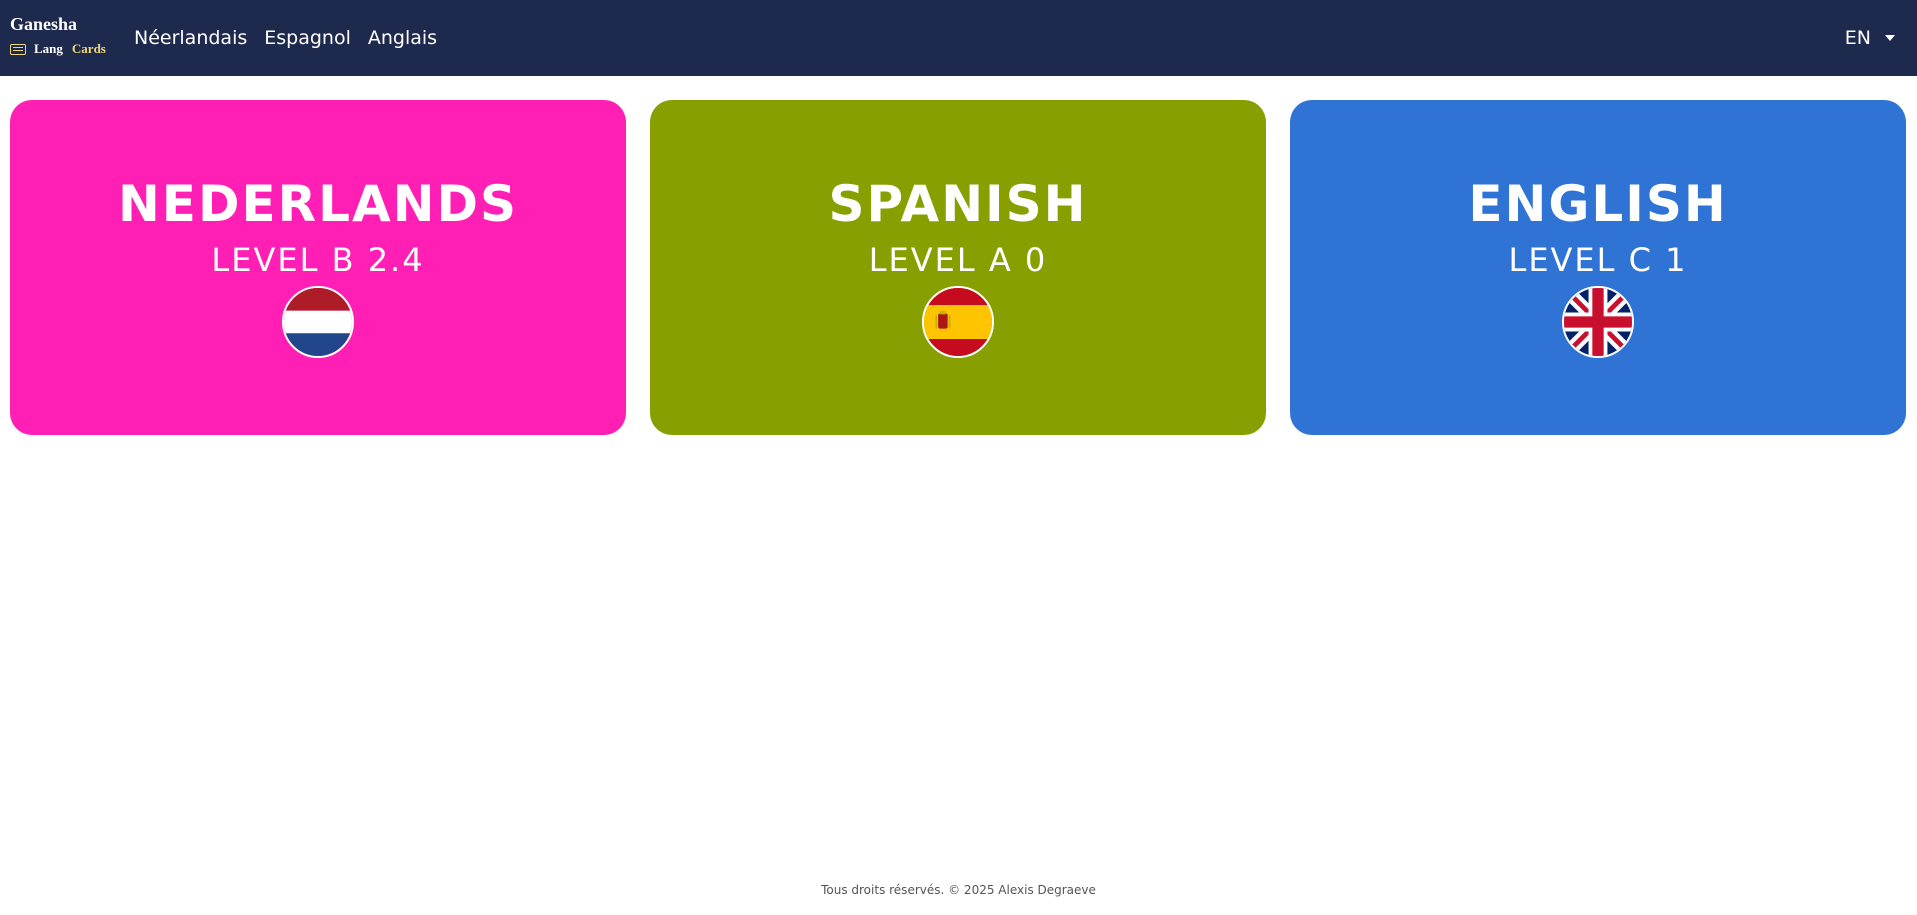 This screenshot has height=915, width=1917. Describe the element at coordinates (48, 48) in the screenshot. I see `brand-lang-word: Lang` at that location.